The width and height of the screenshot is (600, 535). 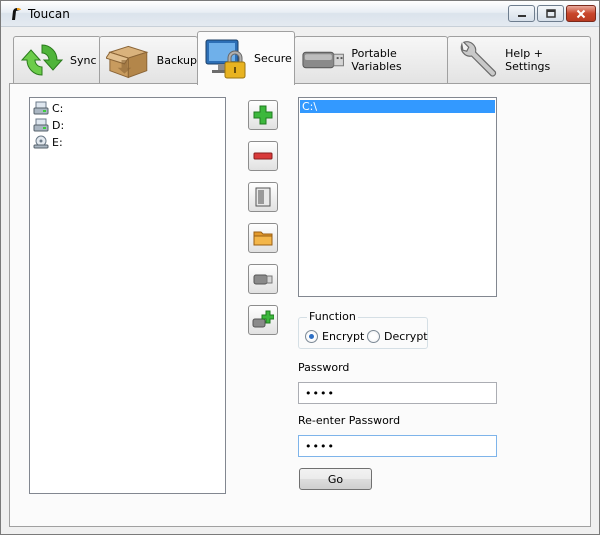 I want to click on reenter-password-label: Re-enter Password, so click(x=349, y=420).